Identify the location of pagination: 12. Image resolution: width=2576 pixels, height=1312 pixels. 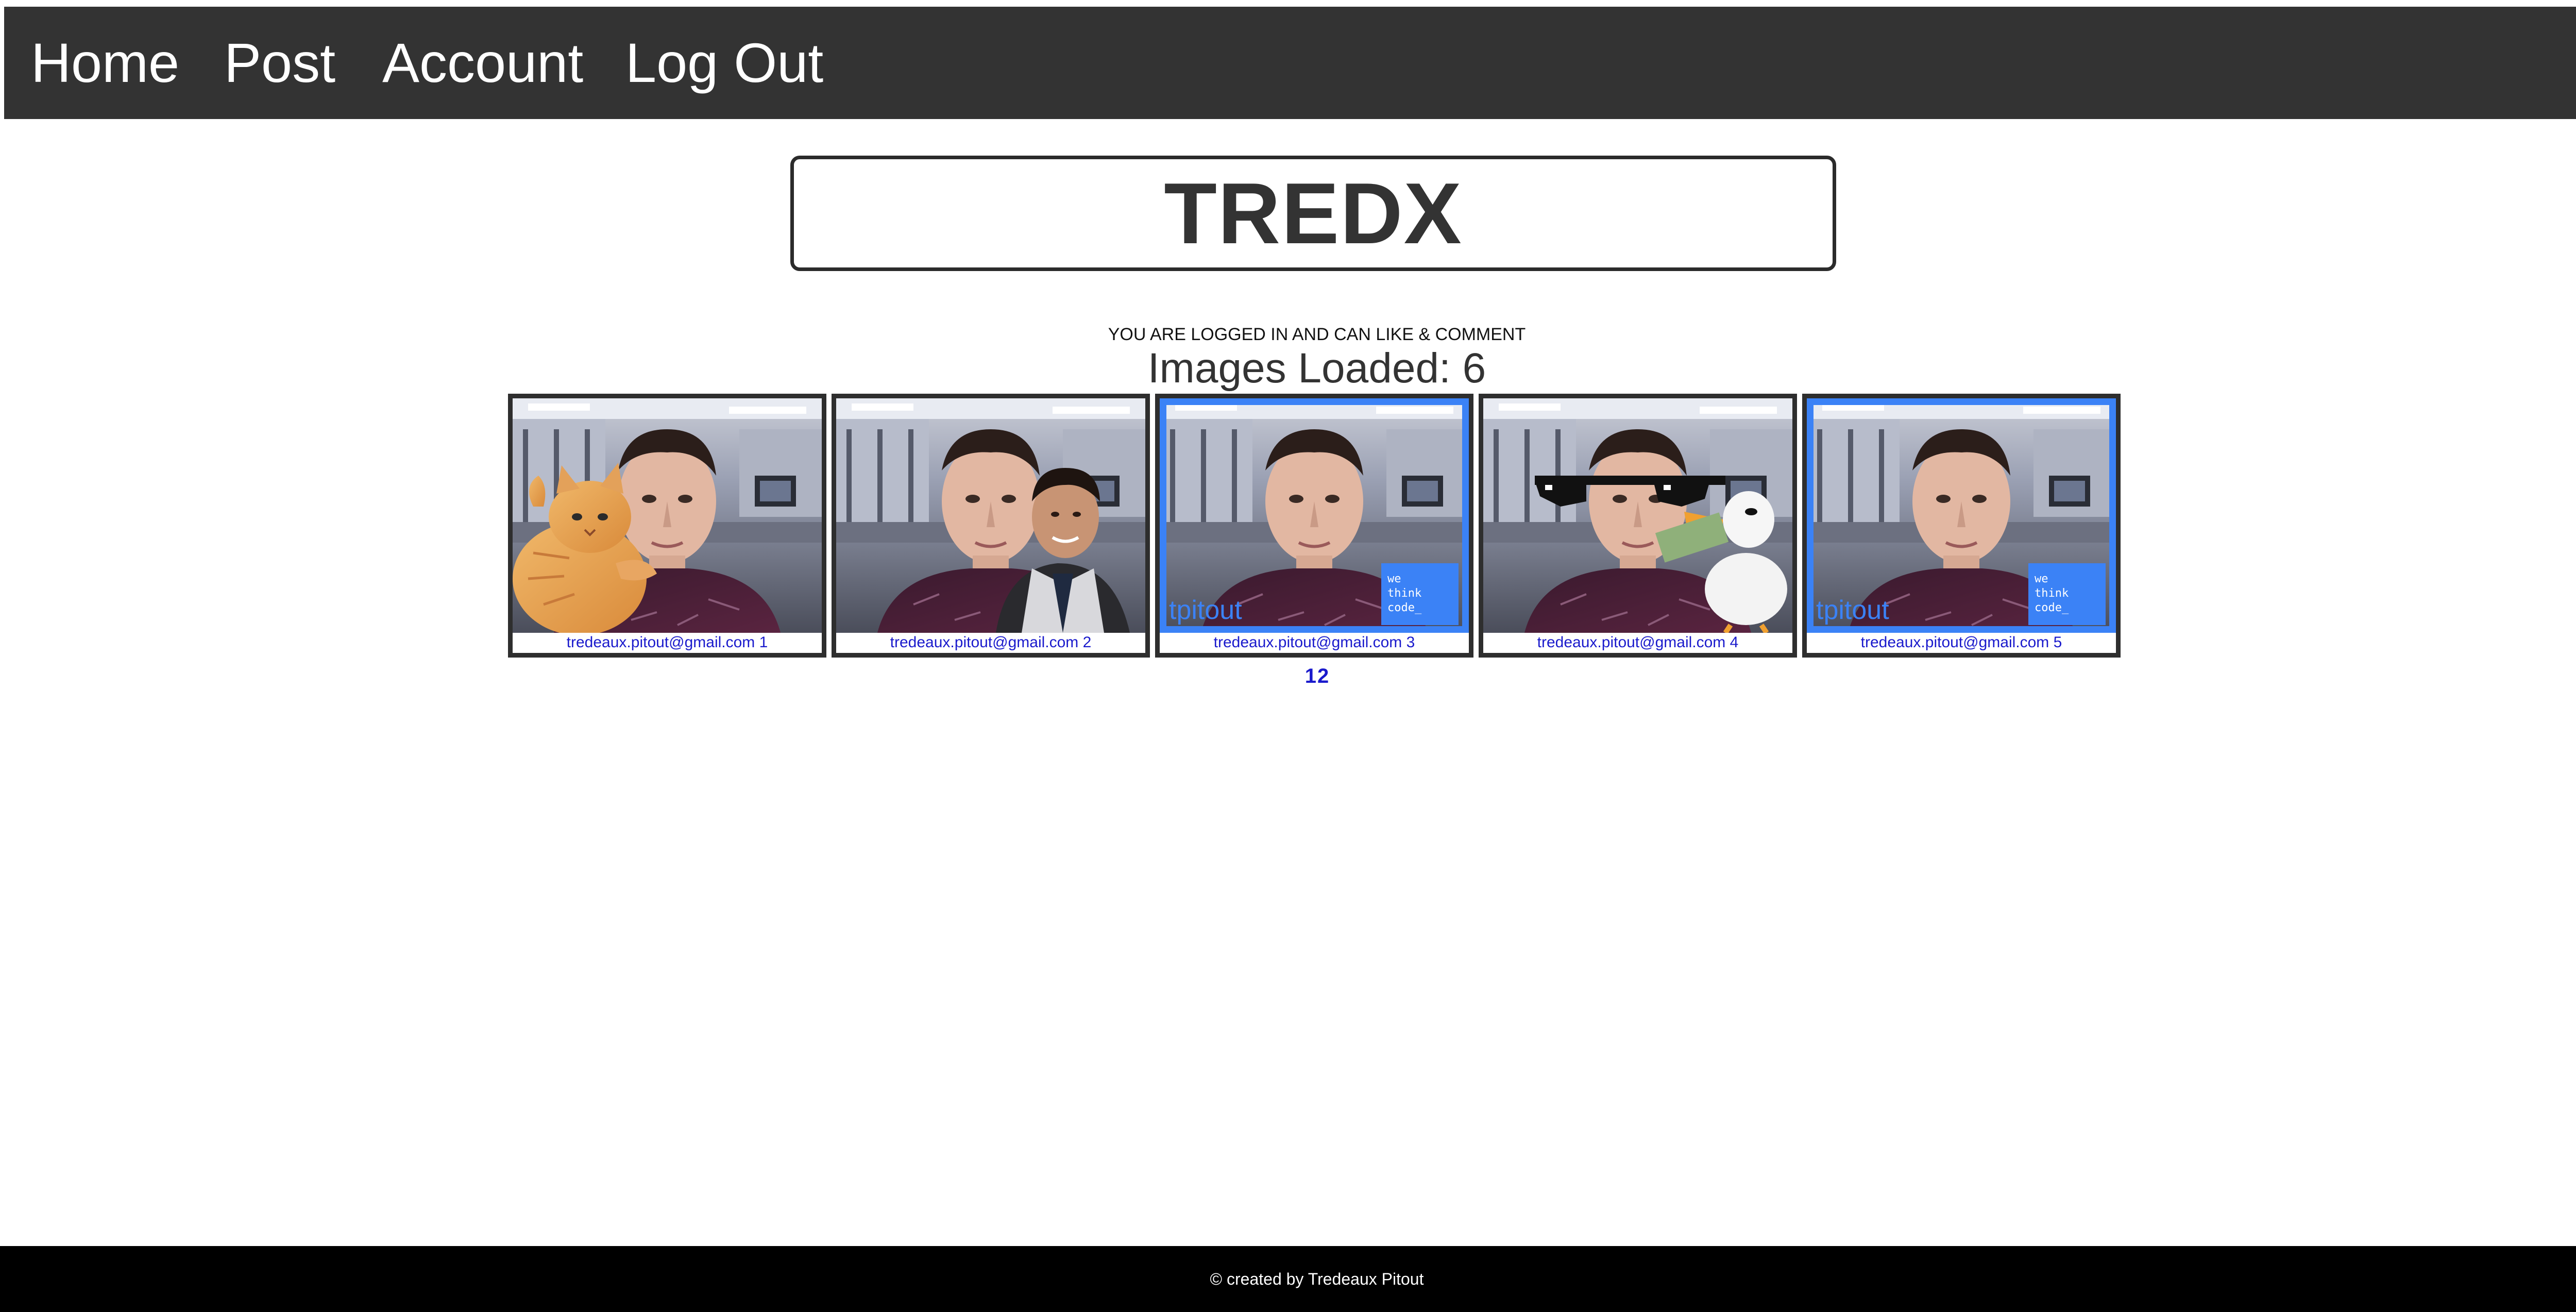
(1288, 676).